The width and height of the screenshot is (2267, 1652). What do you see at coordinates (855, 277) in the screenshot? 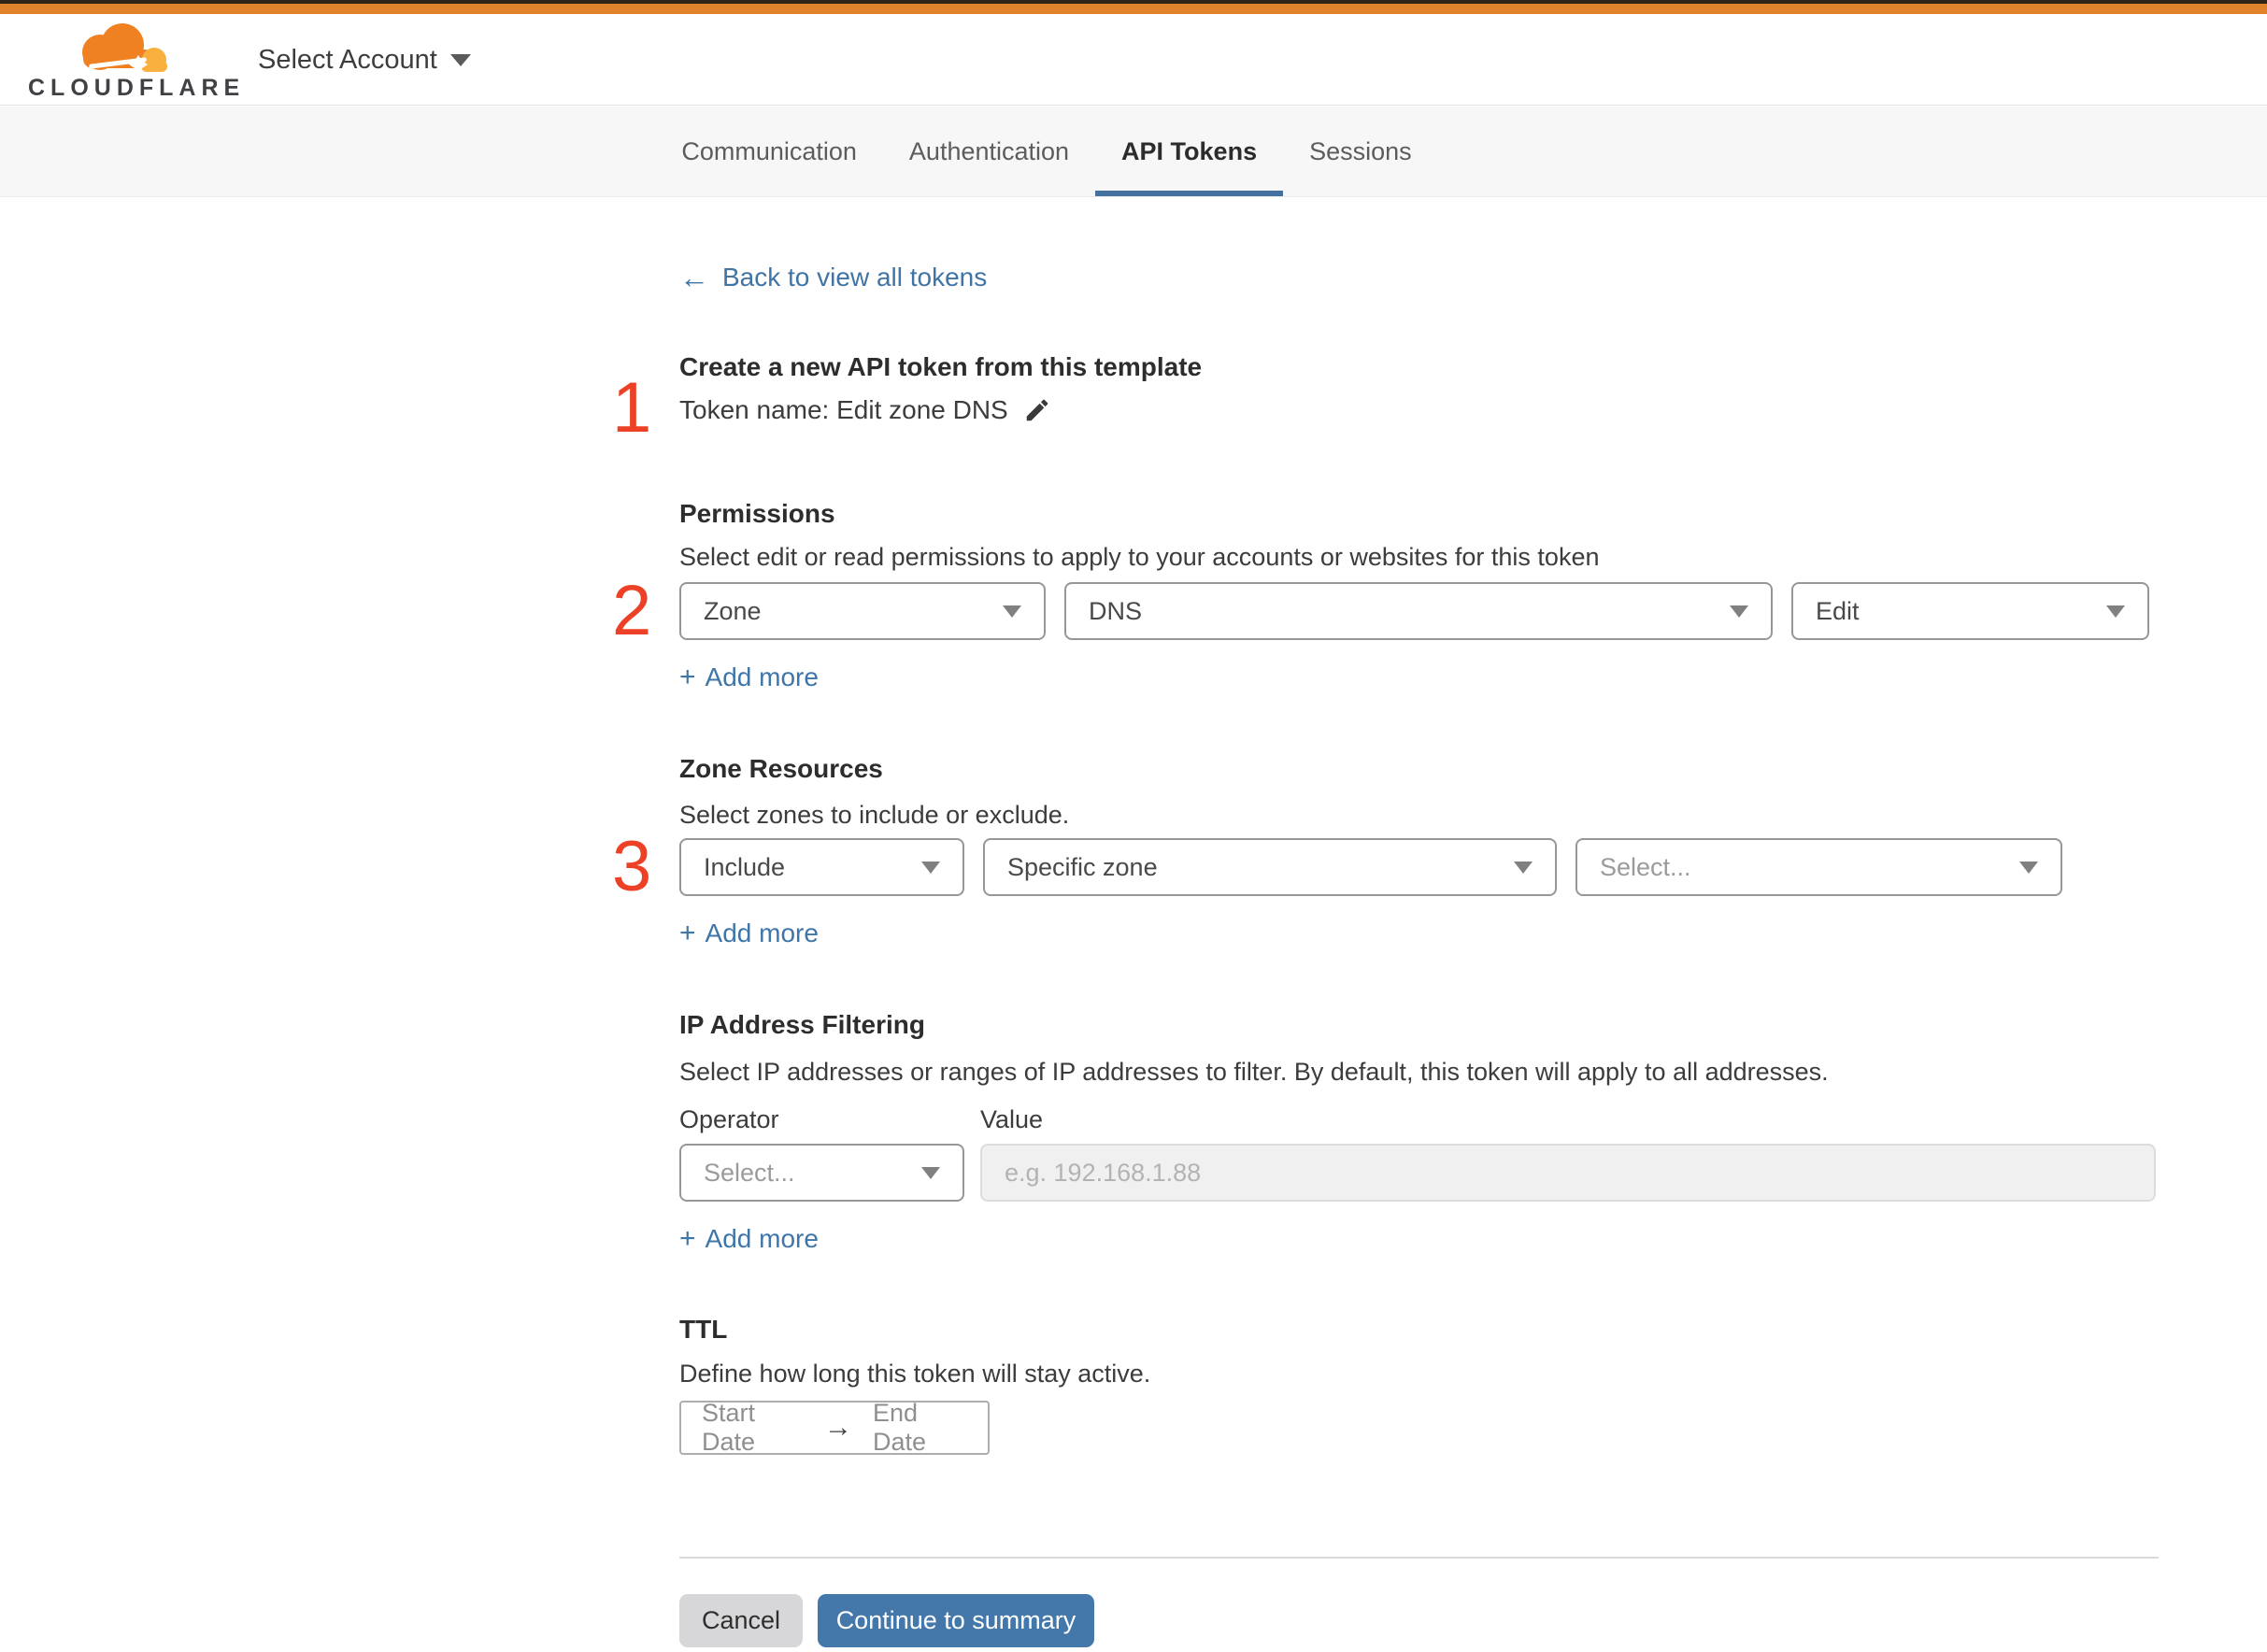
I see `back-link-label: Back to view all tokens` at bounding box center [855, 277].